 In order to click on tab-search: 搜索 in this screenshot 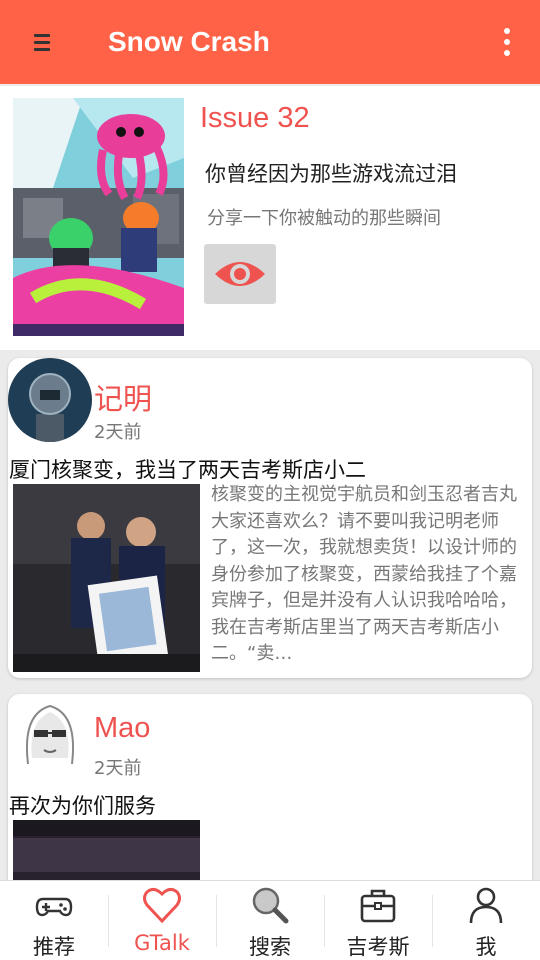, I will do `click(270, 920)`.